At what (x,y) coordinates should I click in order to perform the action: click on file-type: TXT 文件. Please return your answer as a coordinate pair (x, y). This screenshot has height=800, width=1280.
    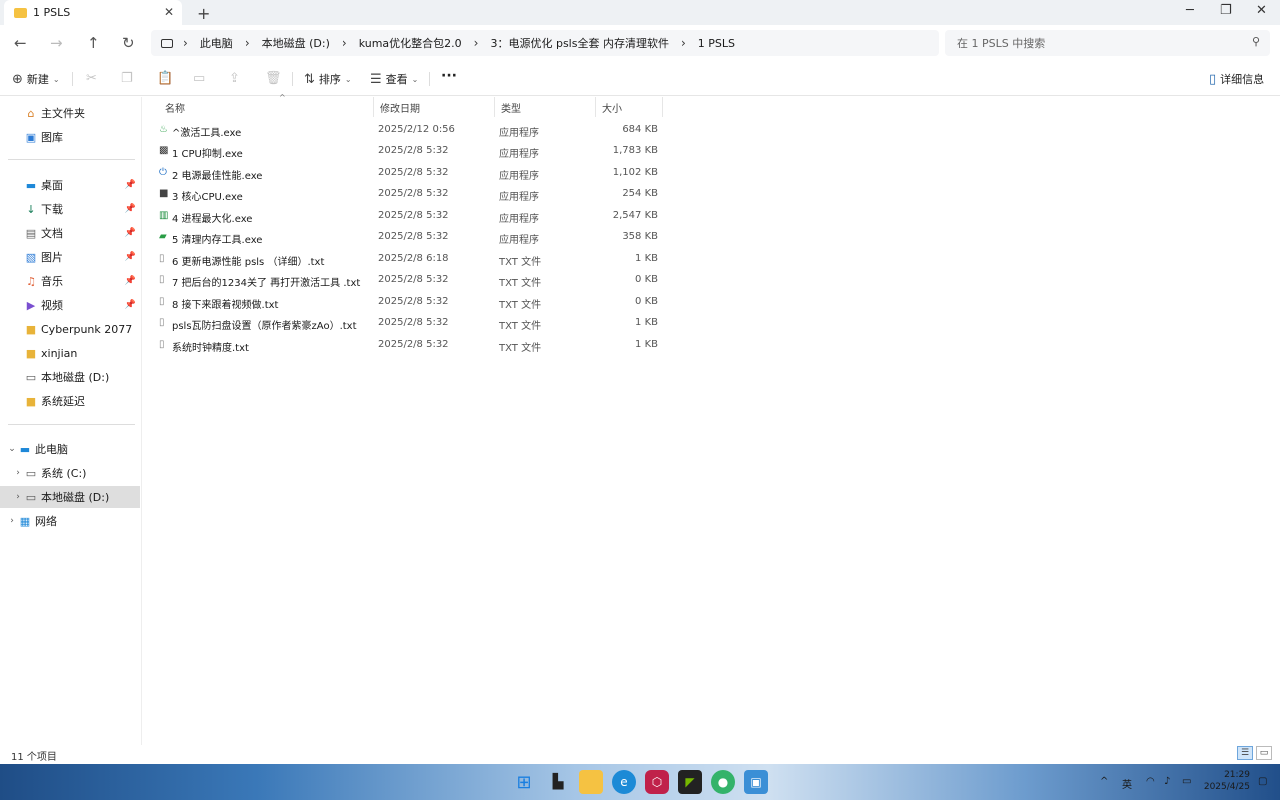
    Looking at the image, I should click on (520, 283).